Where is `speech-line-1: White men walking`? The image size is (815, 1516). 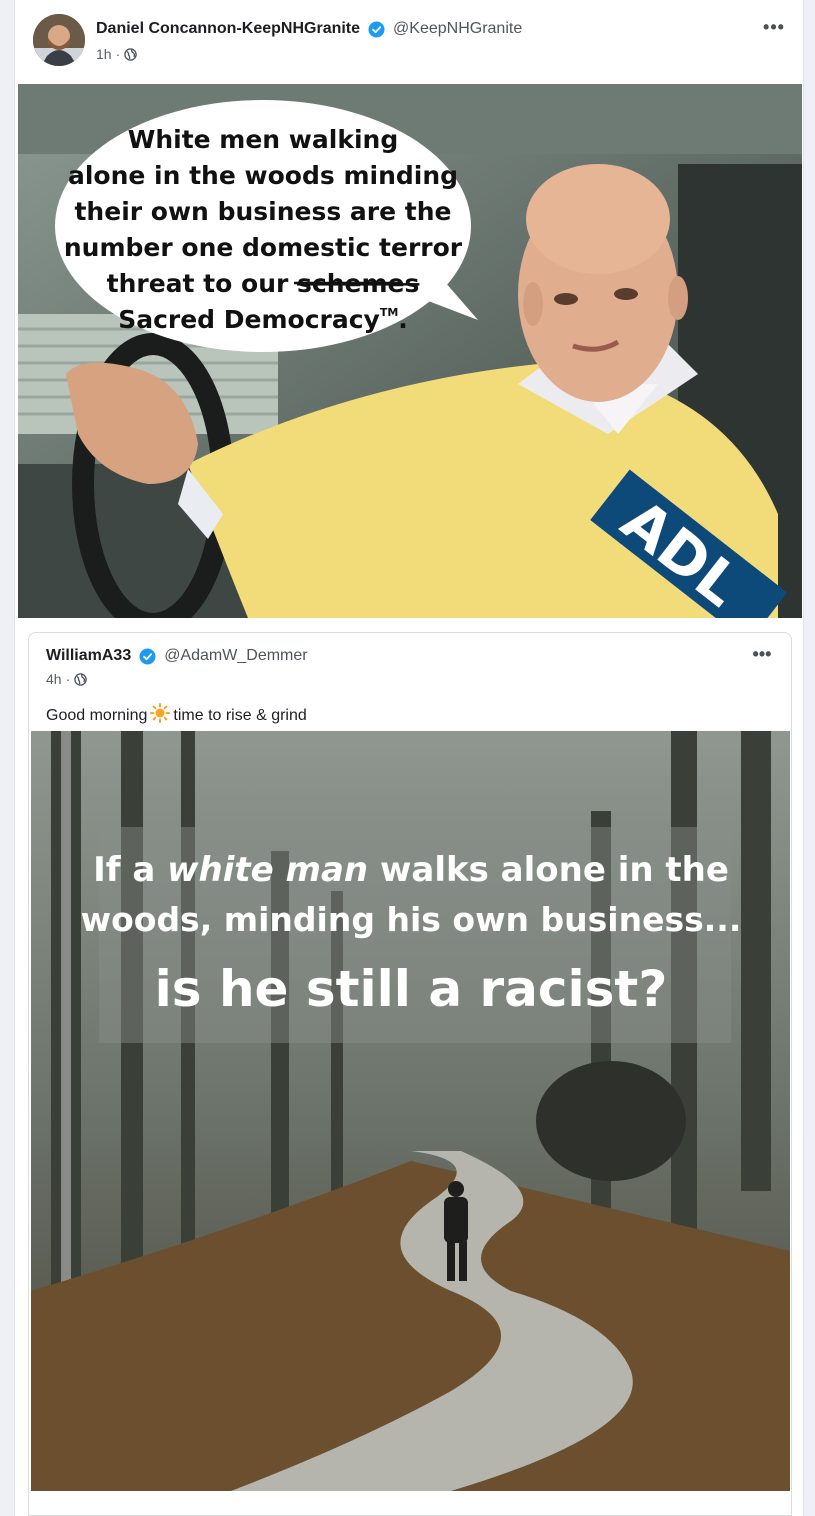
speech-line-1: White men walking is located at coordinates (263, 139).